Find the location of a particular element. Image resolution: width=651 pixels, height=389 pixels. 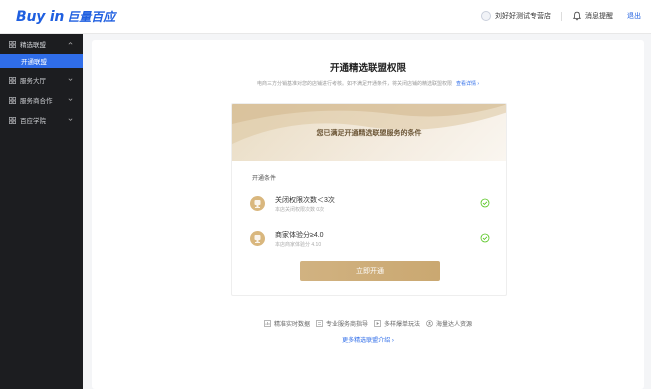

sidebar-subitem-open-union: 开通联盟 is located at coordinates (41, 61).